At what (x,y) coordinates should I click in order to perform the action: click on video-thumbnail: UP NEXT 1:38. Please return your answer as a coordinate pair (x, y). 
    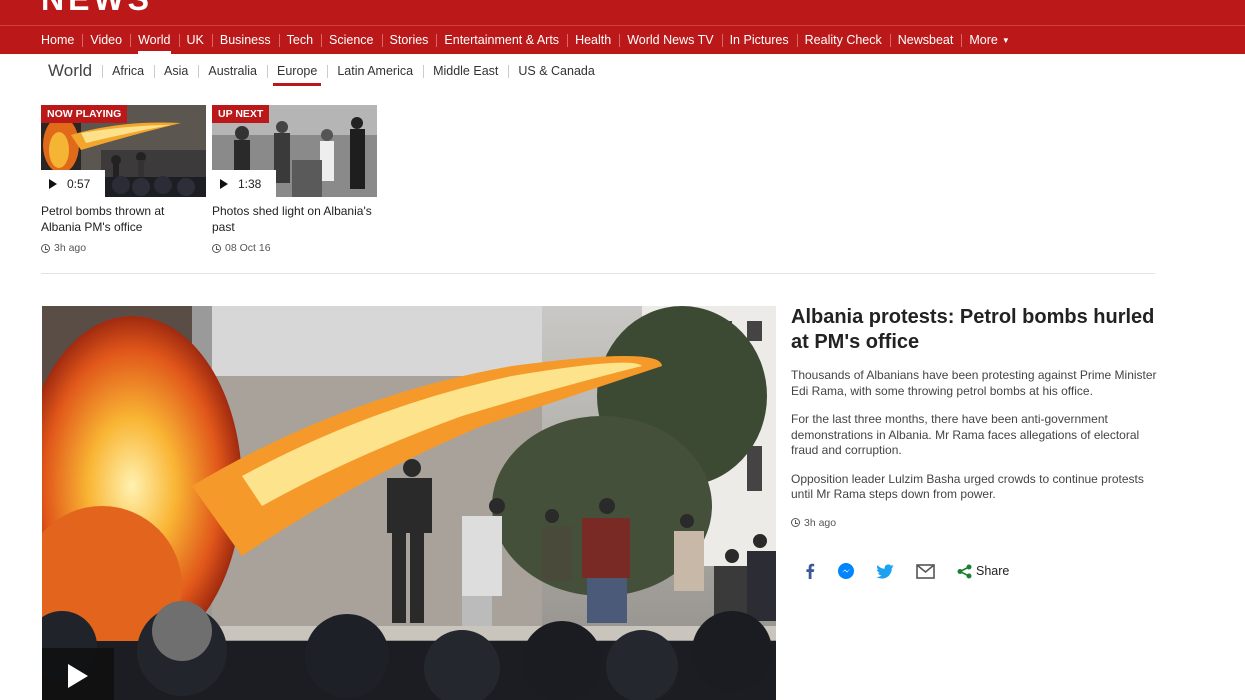
    Looking at the image, I should click on (294, 151).